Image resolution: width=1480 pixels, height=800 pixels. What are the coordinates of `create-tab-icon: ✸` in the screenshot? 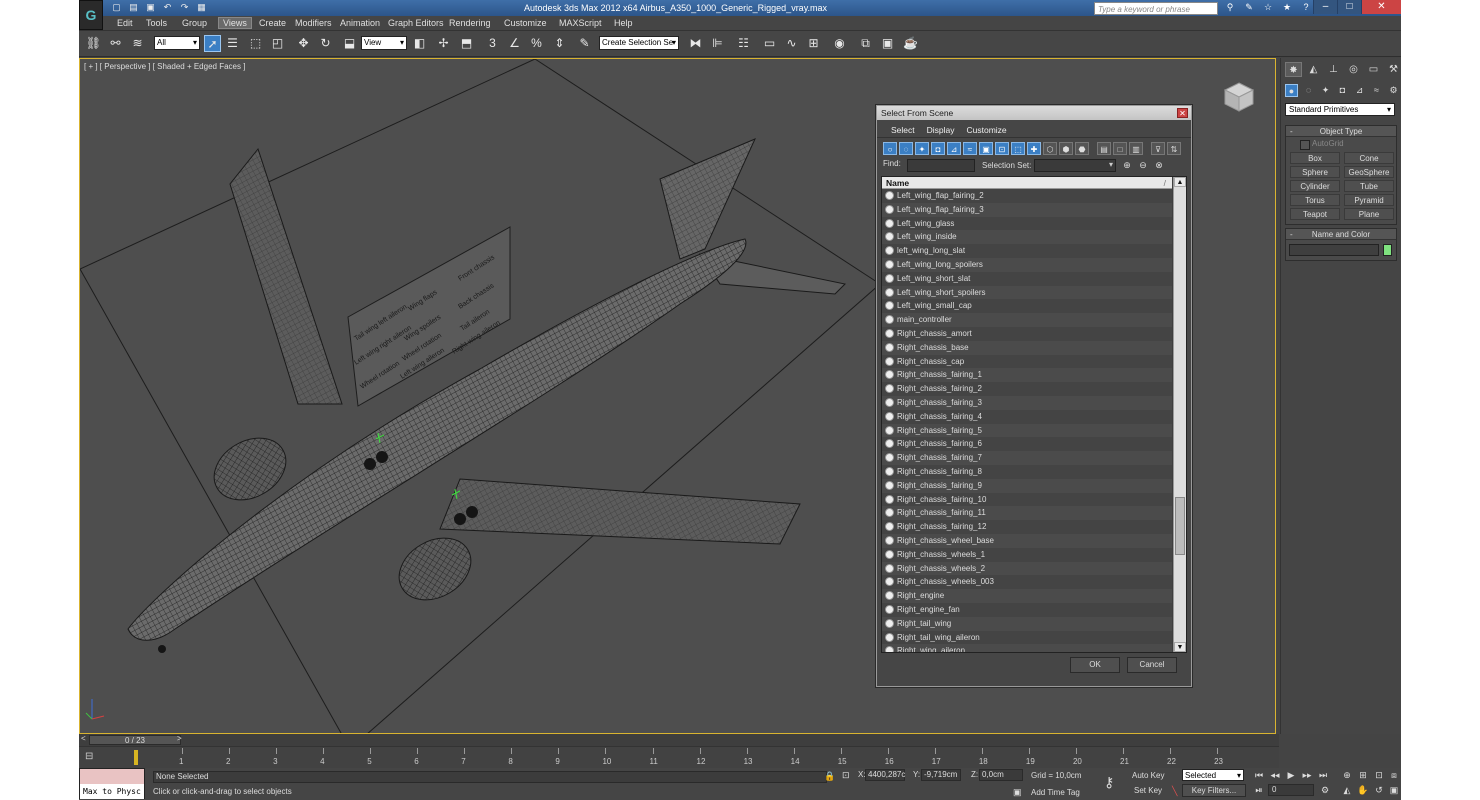 It's located at (1293, 69).